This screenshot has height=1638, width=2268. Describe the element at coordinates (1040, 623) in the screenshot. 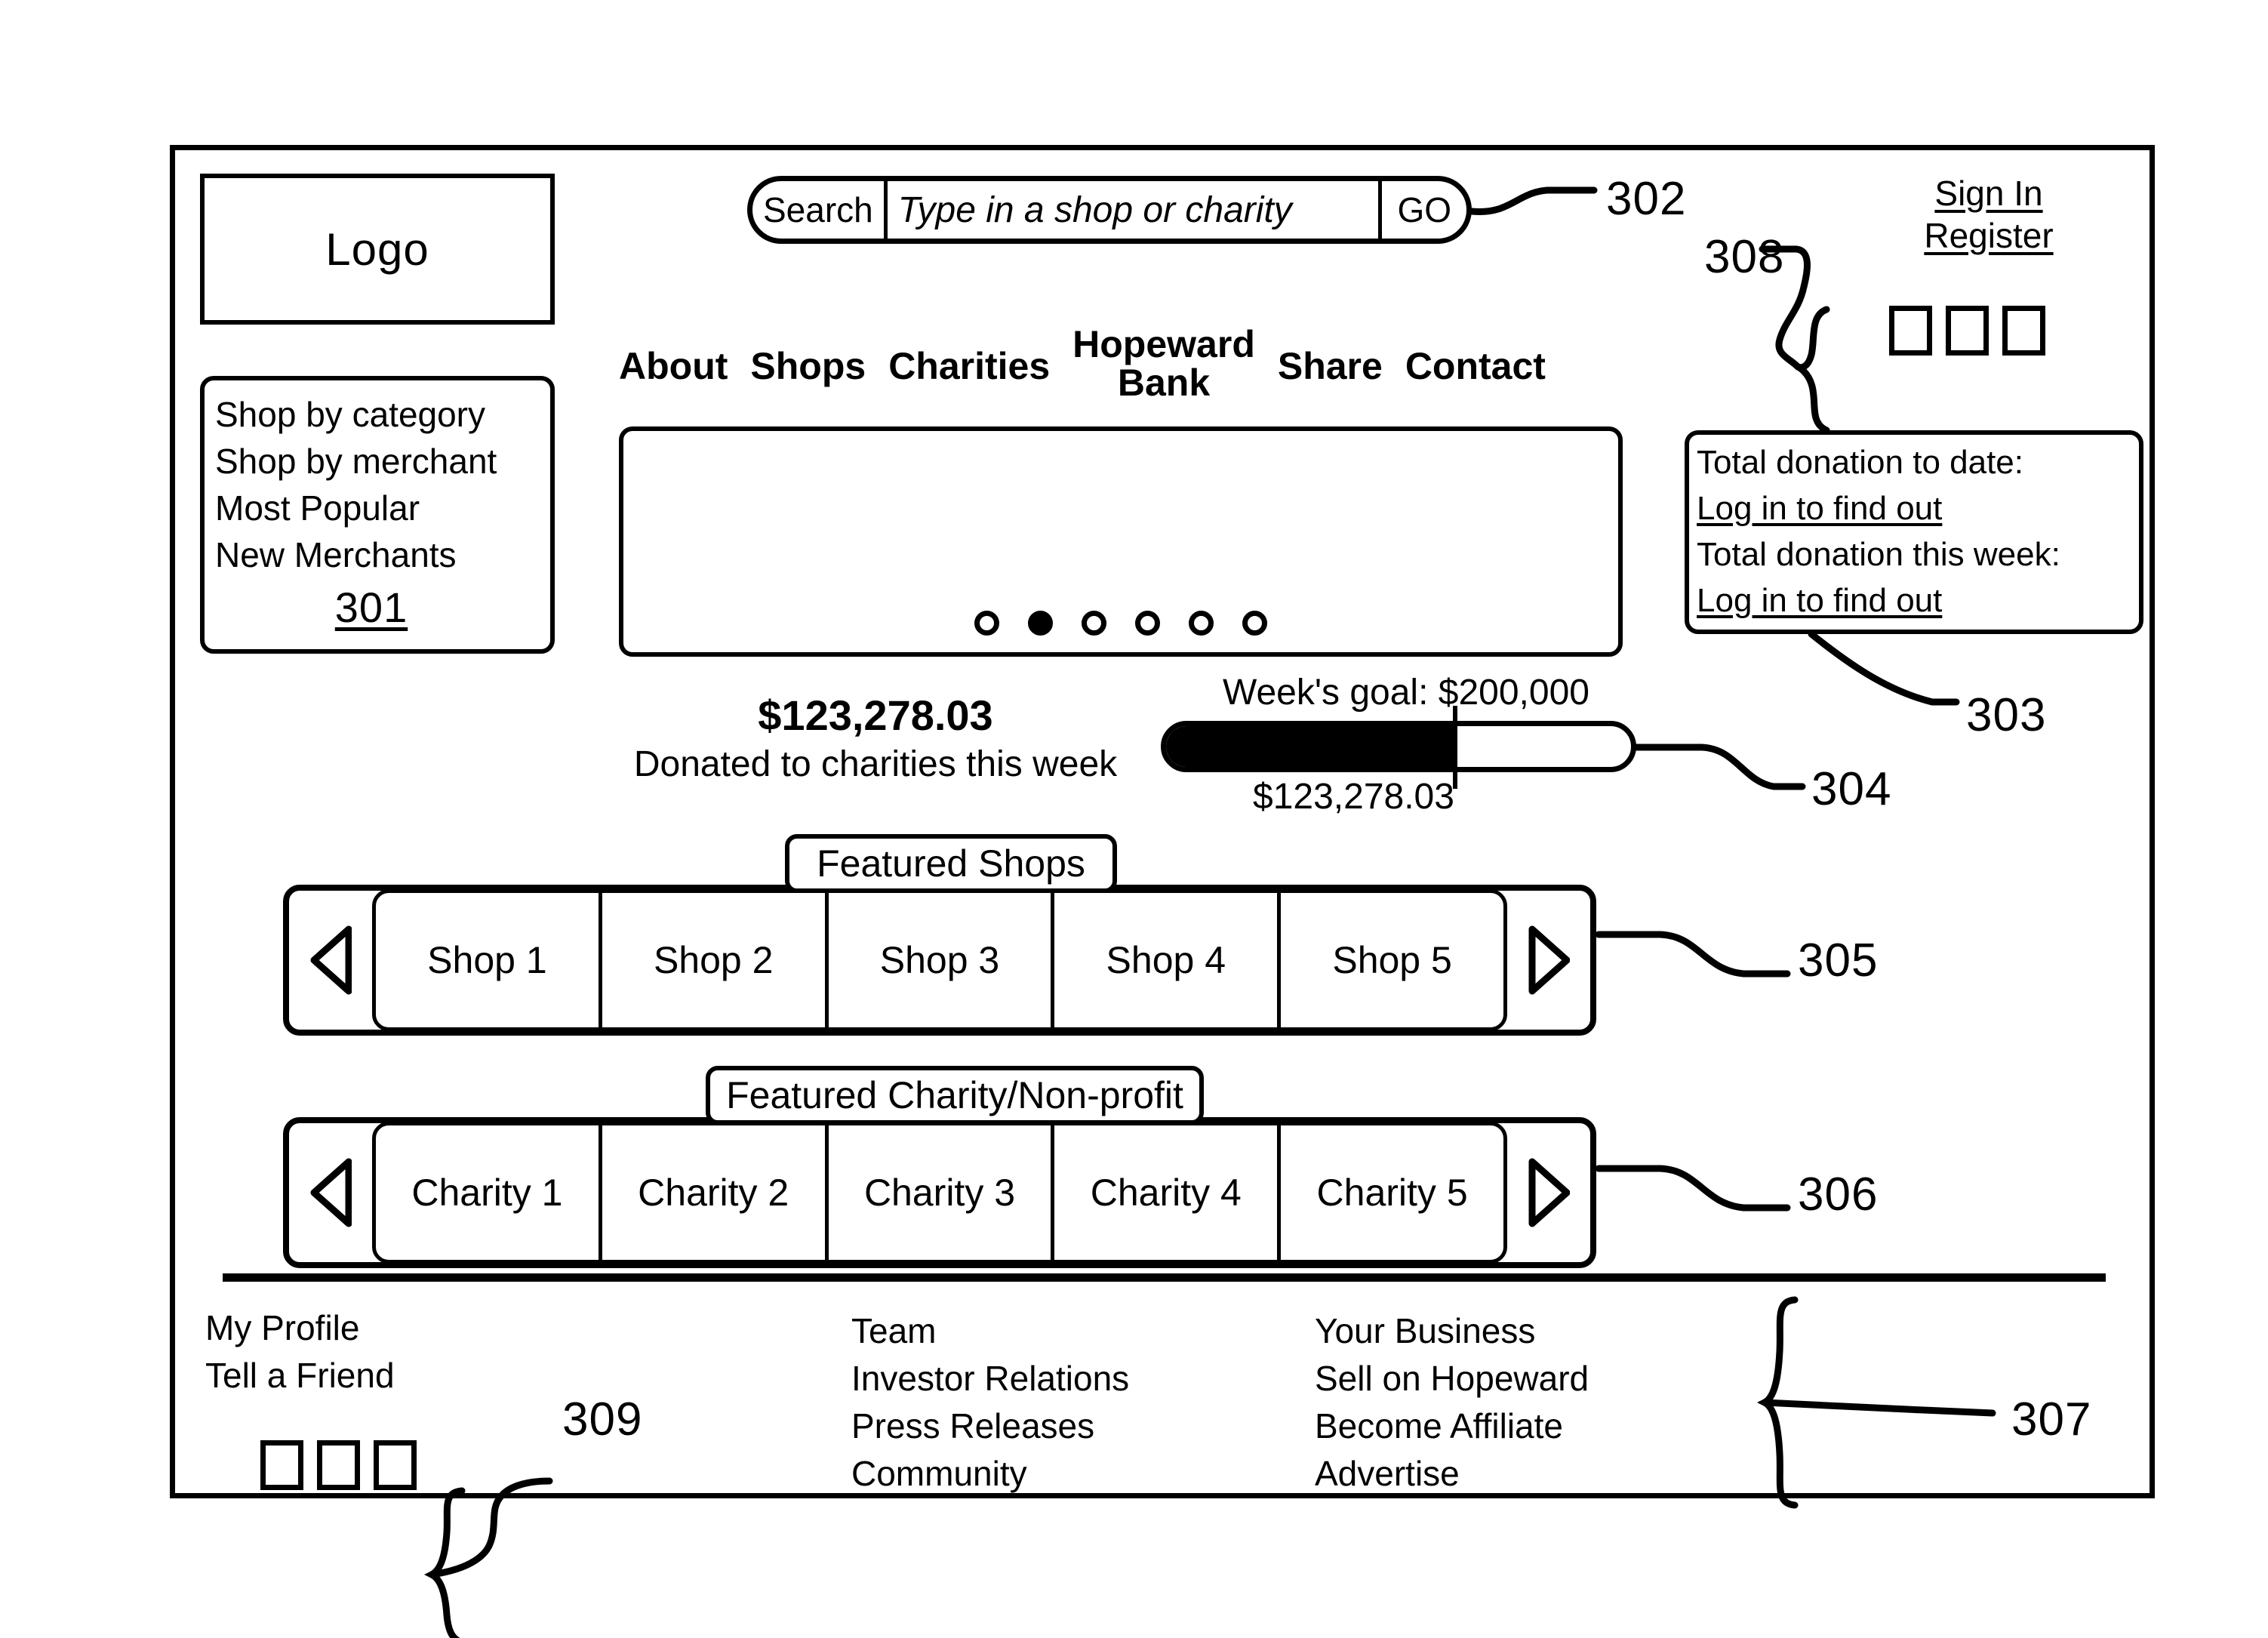

I see `carousel-dot-active` at that location.